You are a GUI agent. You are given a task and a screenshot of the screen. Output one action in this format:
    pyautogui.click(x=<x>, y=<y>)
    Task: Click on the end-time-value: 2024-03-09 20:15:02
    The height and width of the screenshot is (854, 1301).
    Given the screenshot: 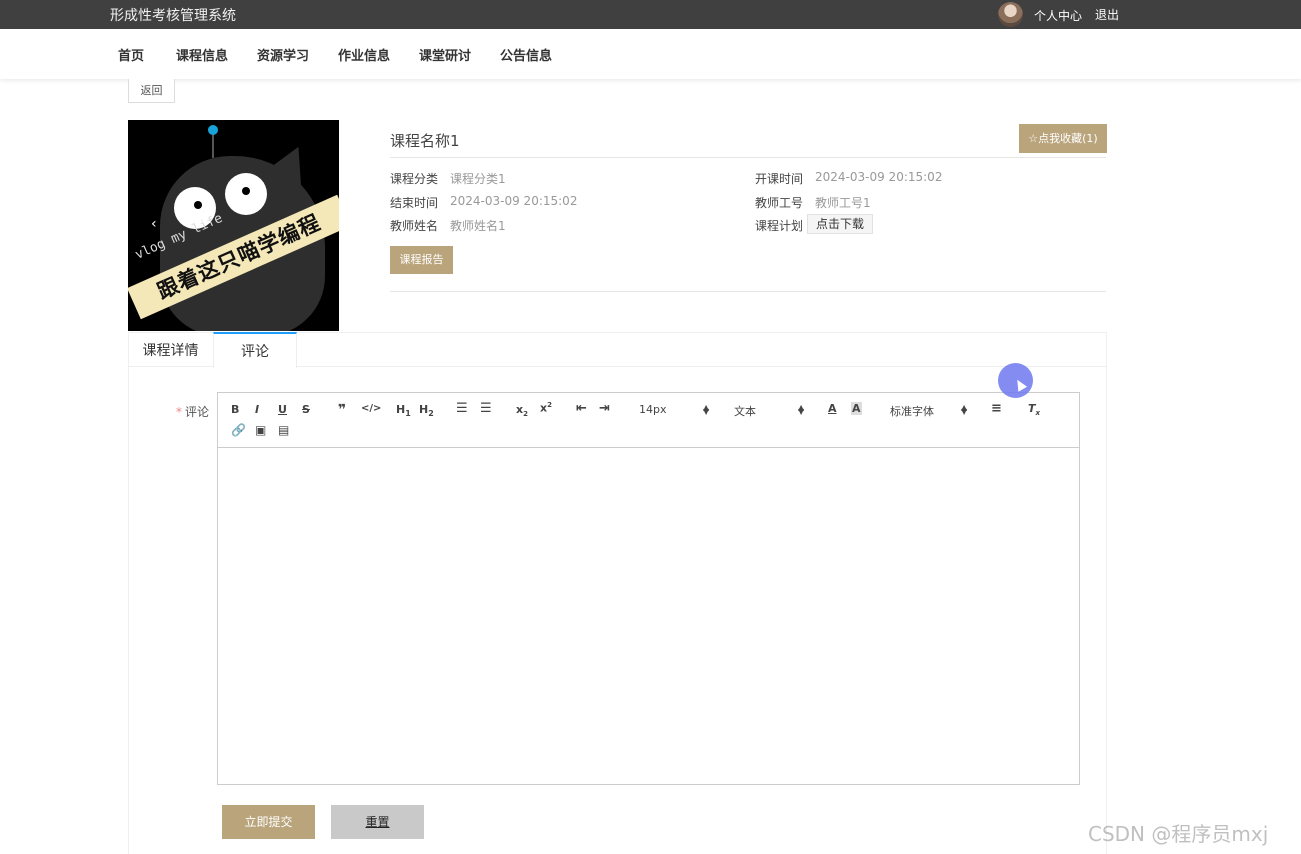 What is the action you would take?
    pyautogui.click(x=514, y=201)
    